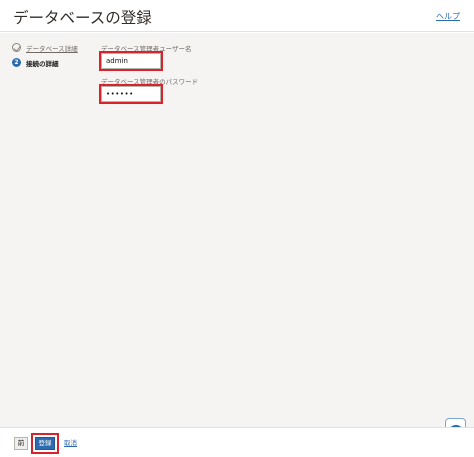 The image size is (474, 457). I want to click on register-button: 登録, so click(45, 443).